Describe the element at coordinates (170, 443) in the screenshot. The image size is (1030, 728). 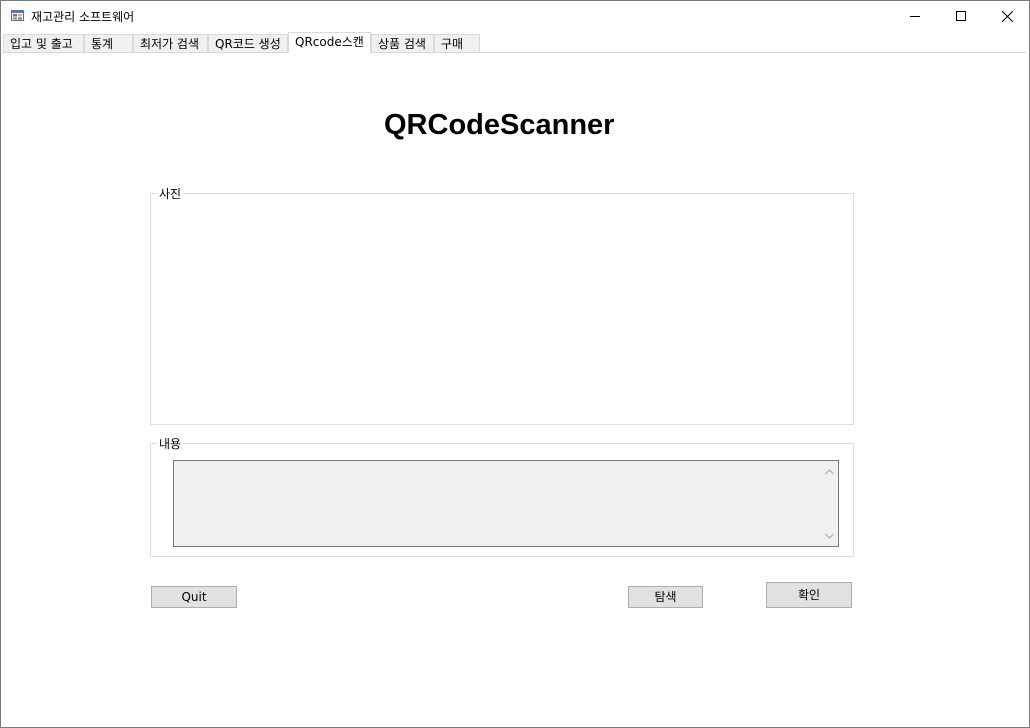
I see `content-group-label: 내용` at that location.